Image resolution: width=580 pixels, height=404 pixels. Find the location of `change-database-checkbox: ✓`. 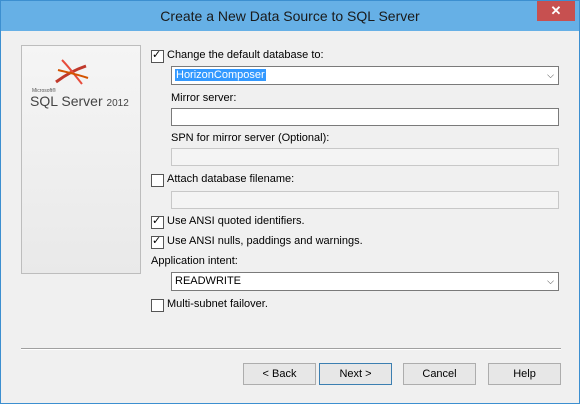

change-database-checkbox: ✓ is located at coordinates (157, 56).